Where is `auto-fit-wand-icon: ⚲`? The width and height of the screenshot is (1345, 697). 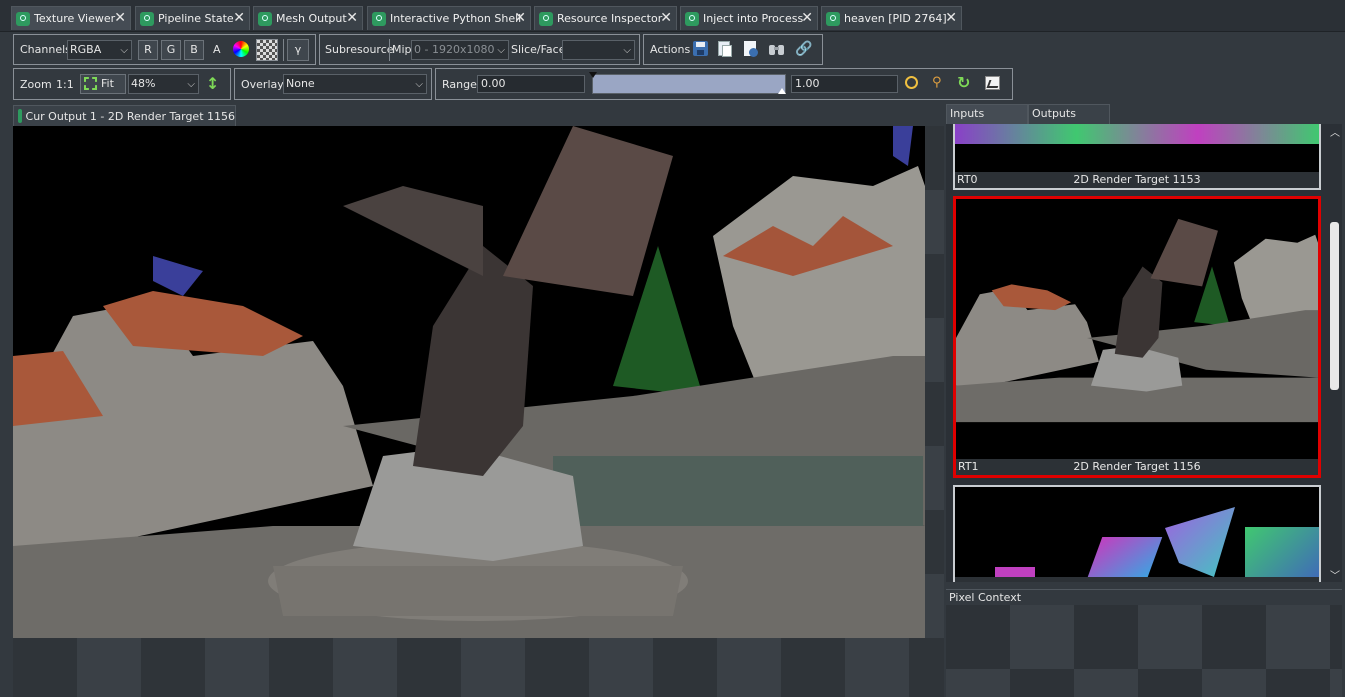 auto-fit-wand-icon: ⚲ is located at coordinates (940, 83).